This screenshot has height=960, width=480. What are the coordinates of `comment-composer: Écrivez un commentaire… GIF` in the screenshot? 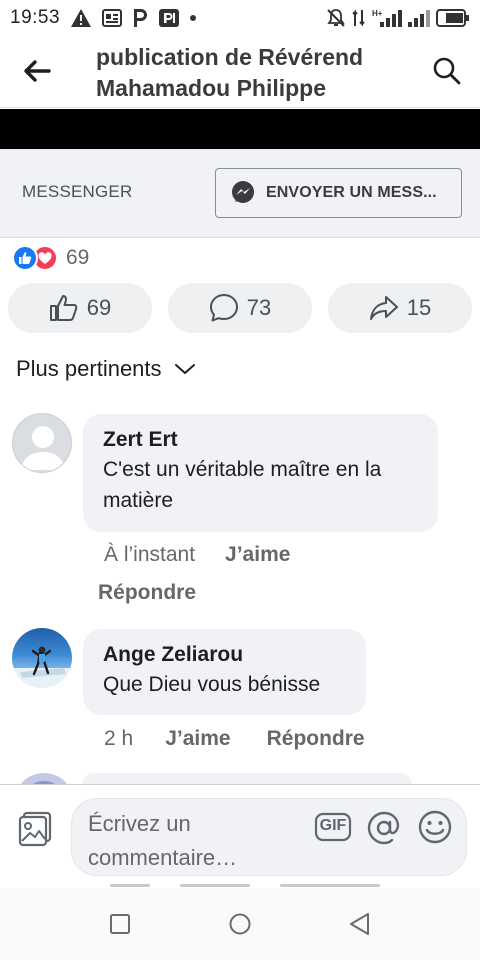 It's located at (240, 836).